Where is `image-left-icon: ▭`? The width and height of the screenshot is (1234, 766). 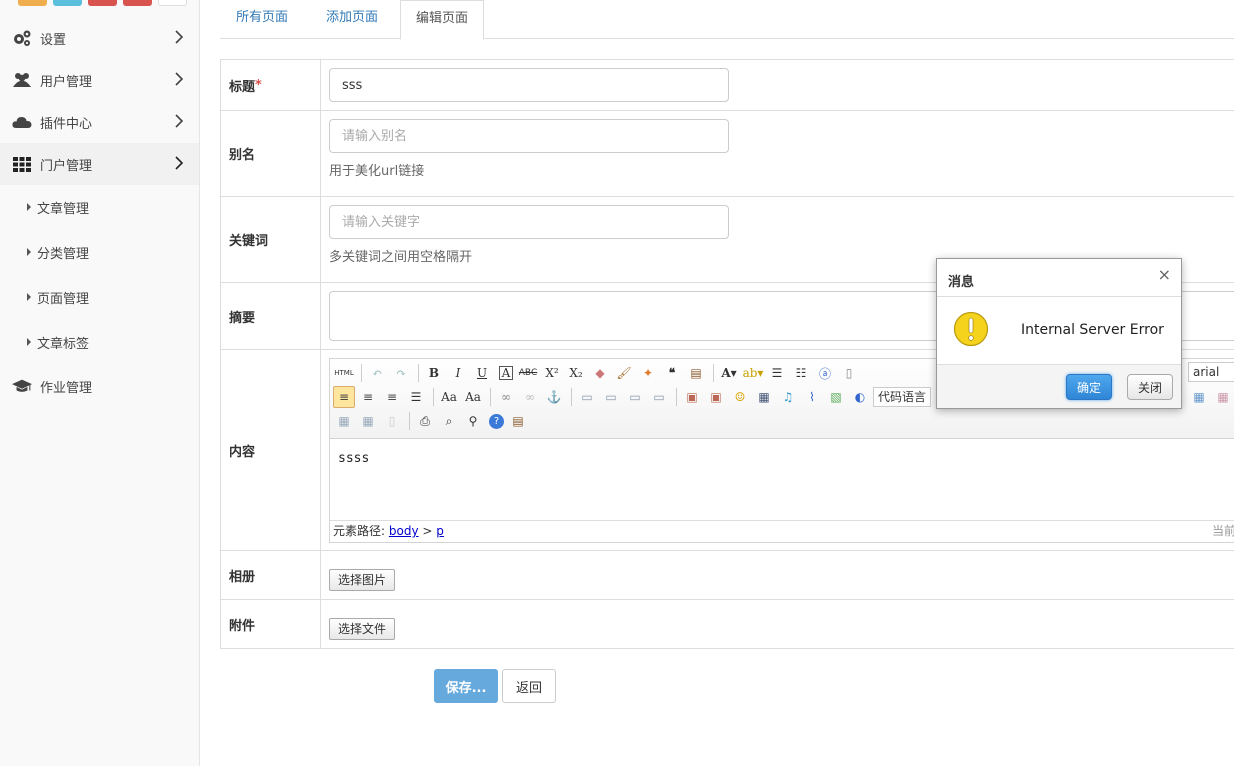 image-left-icon: ▭ is located at coordinates (611, 397).